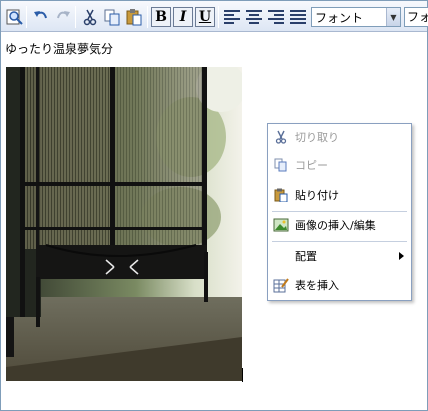  What do you see at coordinates (15, 17) in the screenshot?
I see `zoom-icon` at bounding box center [15, 17].